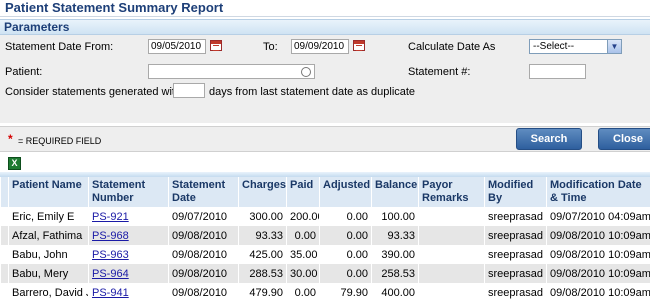  I want to click on cell-adjusted: 79.90, so click(345, 292).